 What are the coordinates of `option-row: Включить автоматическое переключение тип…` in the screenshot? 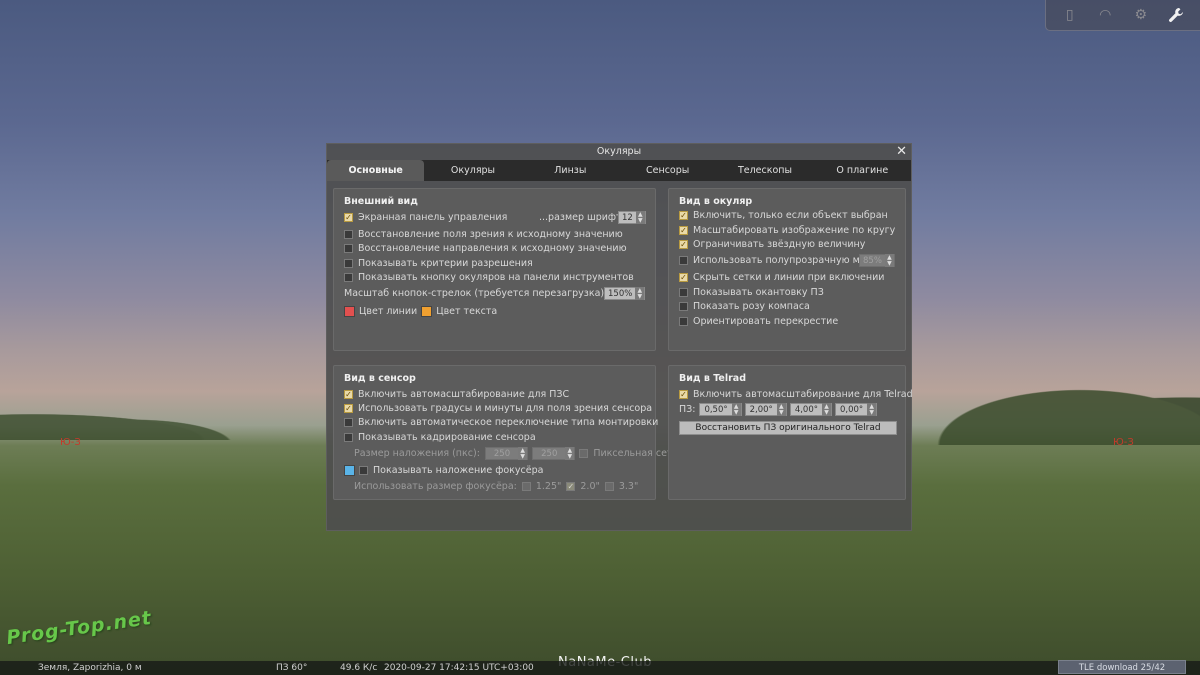 It's located at (501, 422).